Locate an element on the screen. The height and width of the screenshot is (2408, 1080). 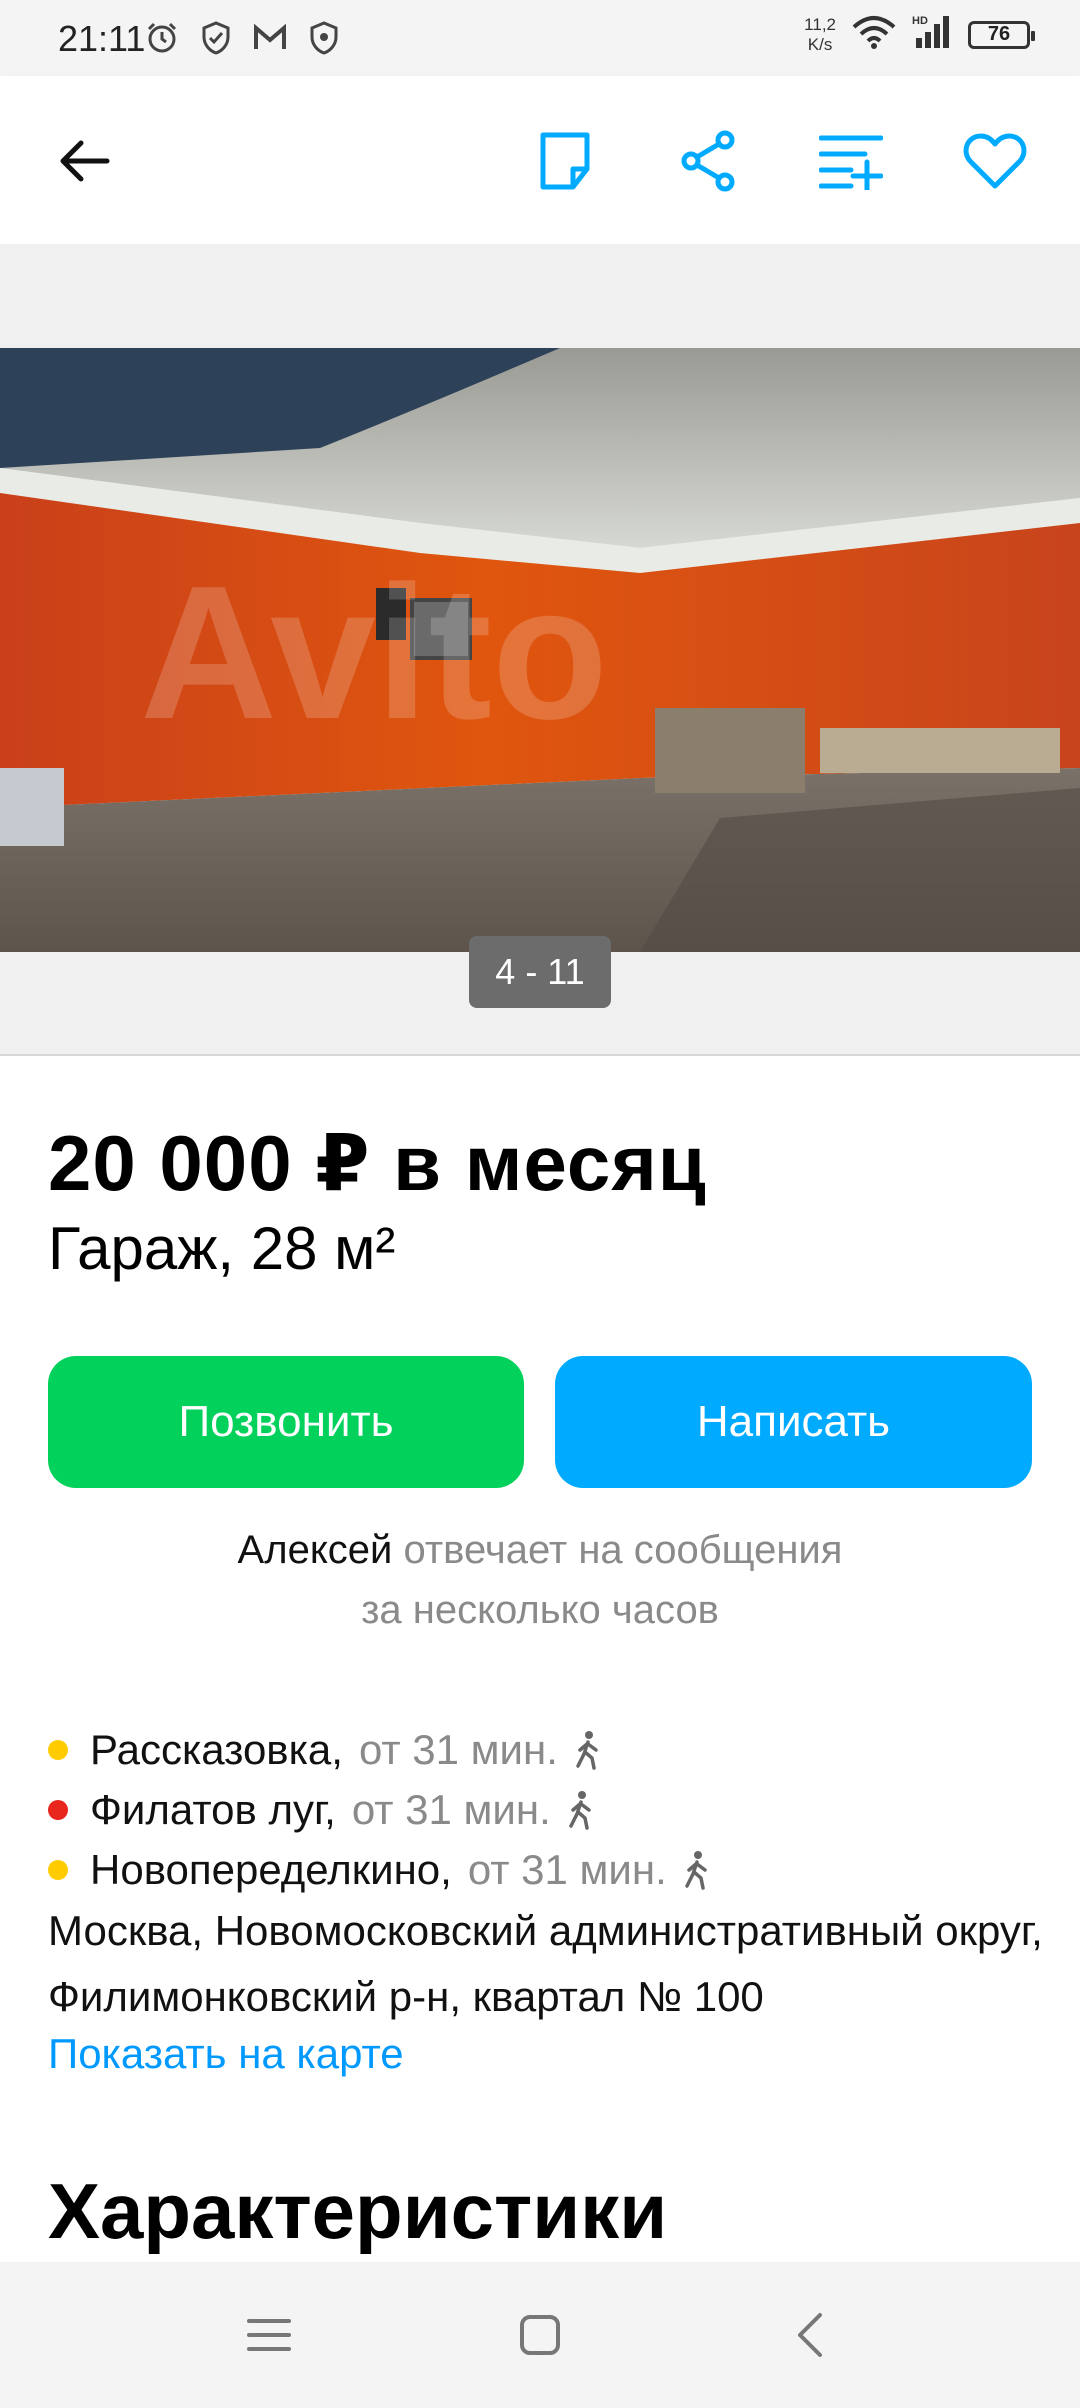
back-chevron-icon is located at coordinates (810, 2335).